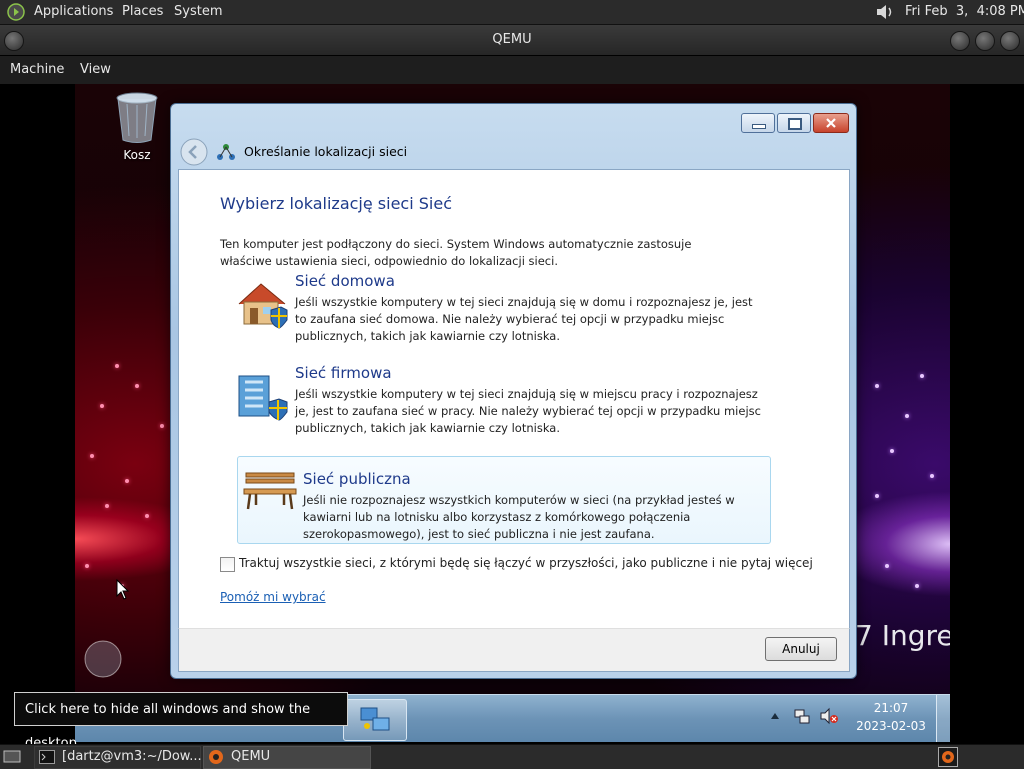 Image resolution: width=1024 pixels, height=769 pixels. What do you see at coordinates (263, 398) in the screenshot?
I see `work-network-icon` at bounding box center [263, 398].